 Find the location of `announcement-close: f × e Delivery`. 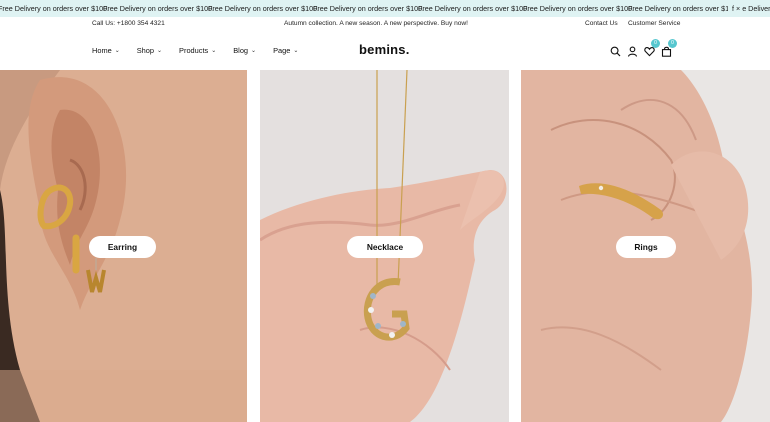

announcement-close: f × e Delivery is located at coordinates (749, 8).